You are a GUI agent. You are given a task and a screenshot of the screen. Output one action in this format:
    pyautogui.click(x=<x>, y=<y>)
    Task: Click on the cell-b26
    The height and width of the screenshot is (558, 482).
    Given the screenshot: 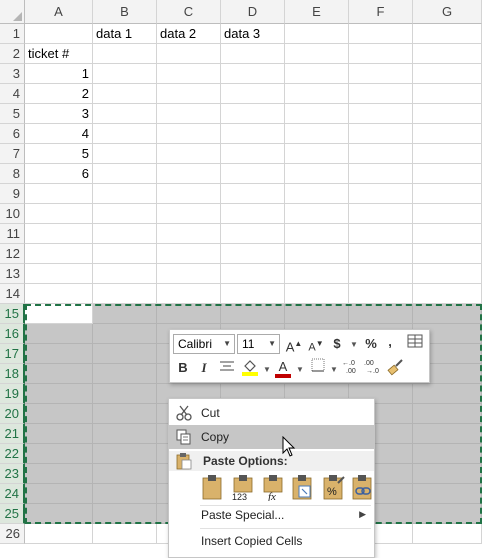 What is the action you would take?
    pyautogui.click(x=125, y=534)
    